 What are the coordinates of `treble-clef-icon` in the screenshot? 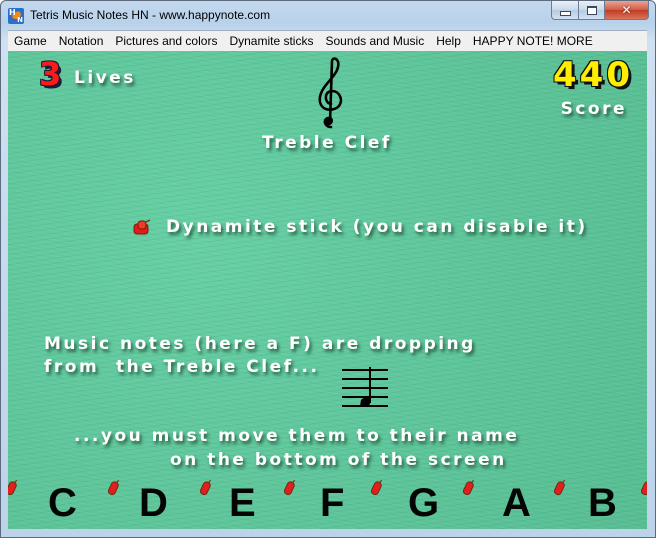 It's located at (330, 93).